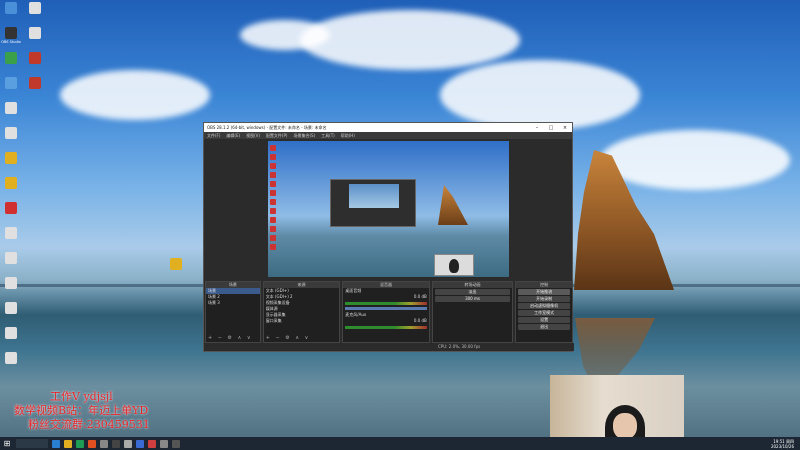  Describe the element at coordinates (386, 312) in the screenshot. I see `mixer-dock: 混音器 桌面音频 0.0 dB 麦克风/Aux 0.0 dB` at that location.